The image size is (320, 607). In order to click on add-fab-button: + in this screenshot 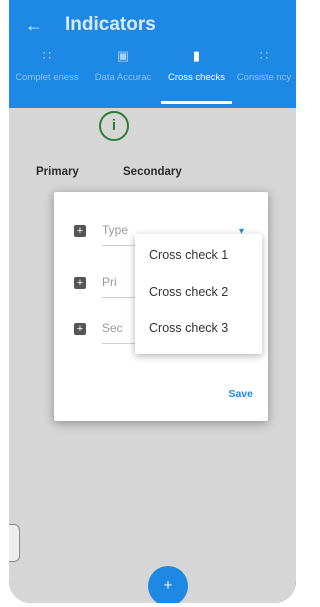, I will do `click(168, 584)`.